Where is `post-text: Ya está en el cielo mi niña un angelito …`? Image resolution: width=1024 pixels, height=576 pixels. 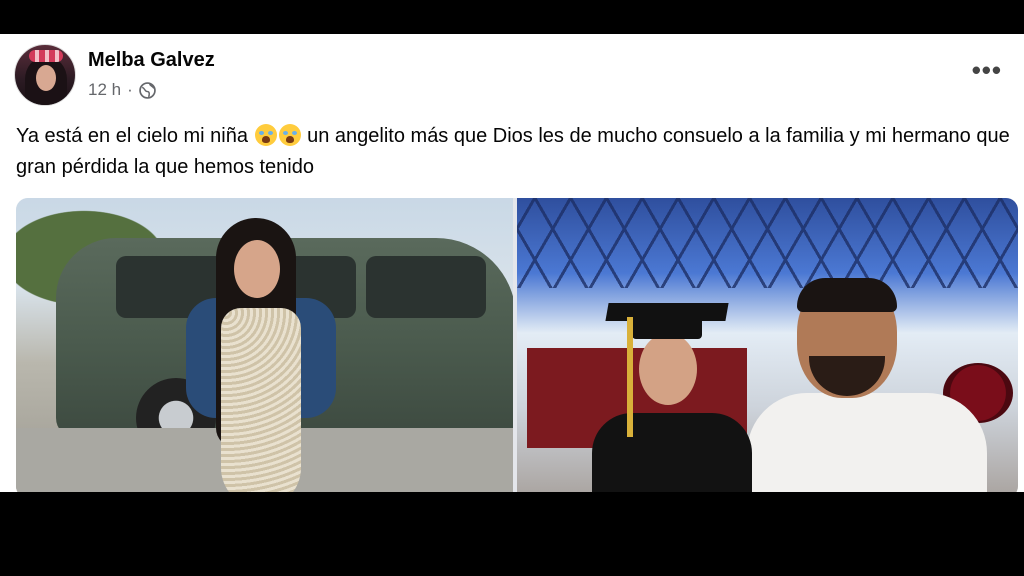
post-text: Ya está en el cielo mi niña un angelito … is located at coordinates (516, 152).